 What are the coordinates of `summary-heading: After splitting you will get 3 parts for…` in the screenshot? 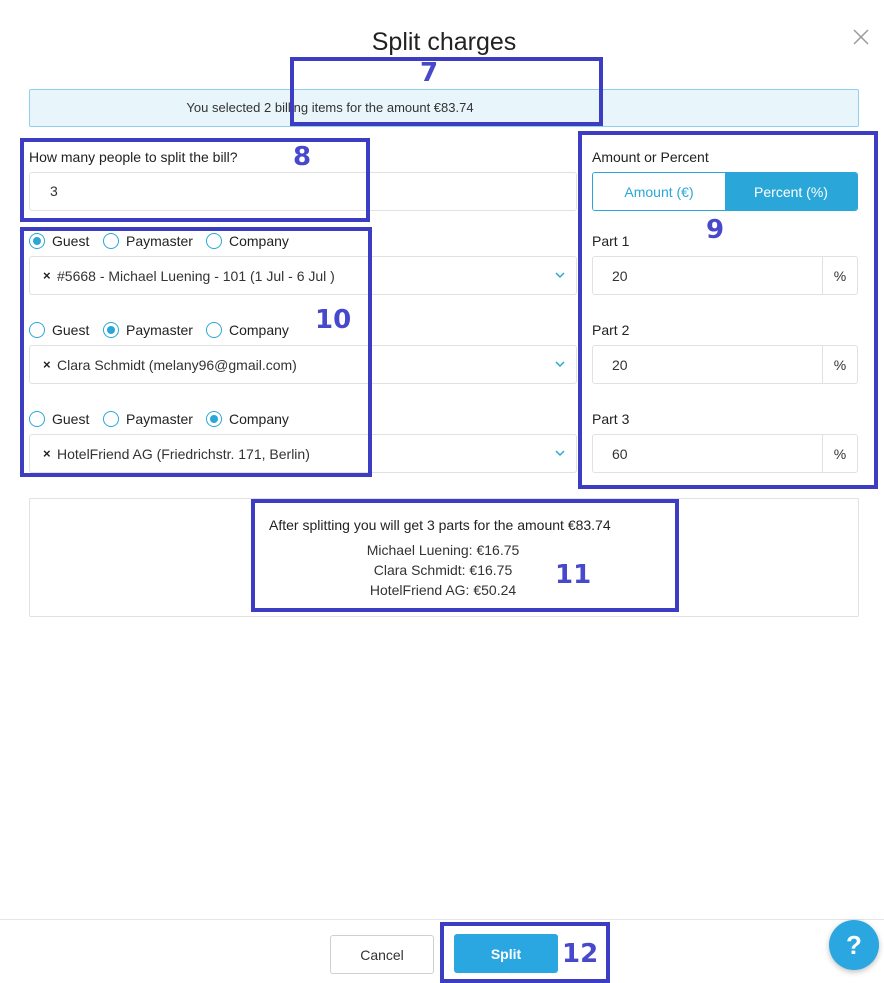 It's located at (440, 525).